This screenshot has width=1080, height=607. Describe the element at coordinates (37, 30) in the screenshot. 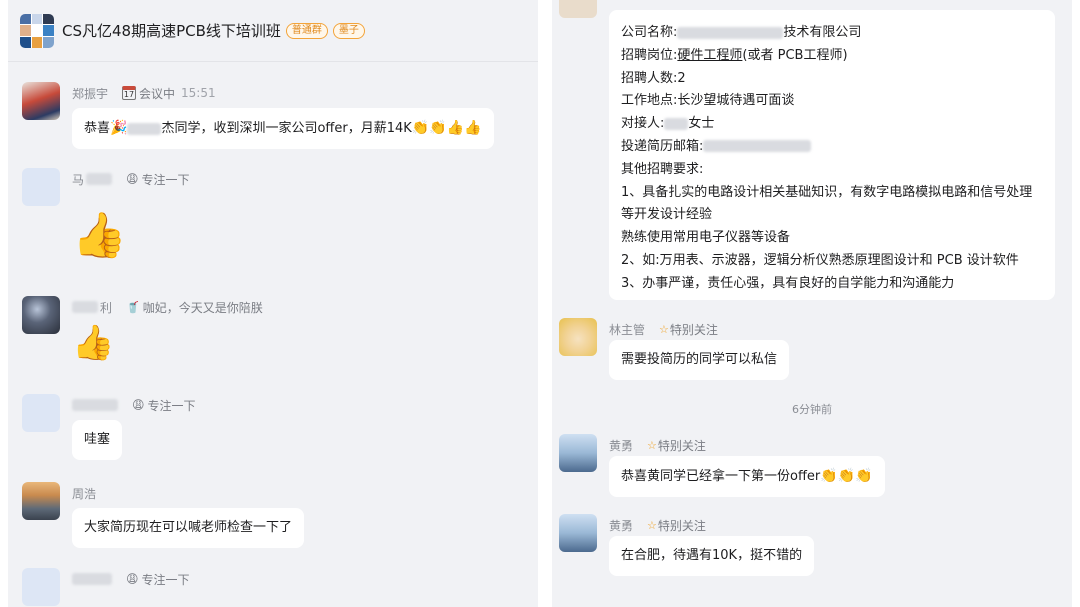

I see `group-avatar` at that location.